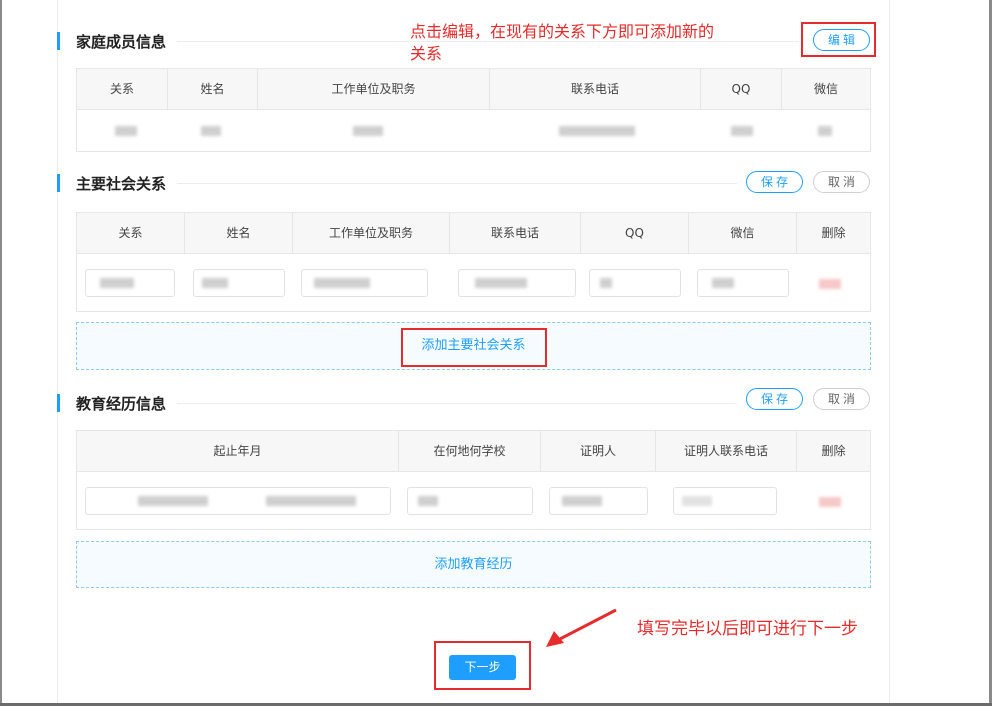 The image size is (992, 706). Describe the element at coordinates (470, 501) in the screenshot. I see `school-input` at that location.